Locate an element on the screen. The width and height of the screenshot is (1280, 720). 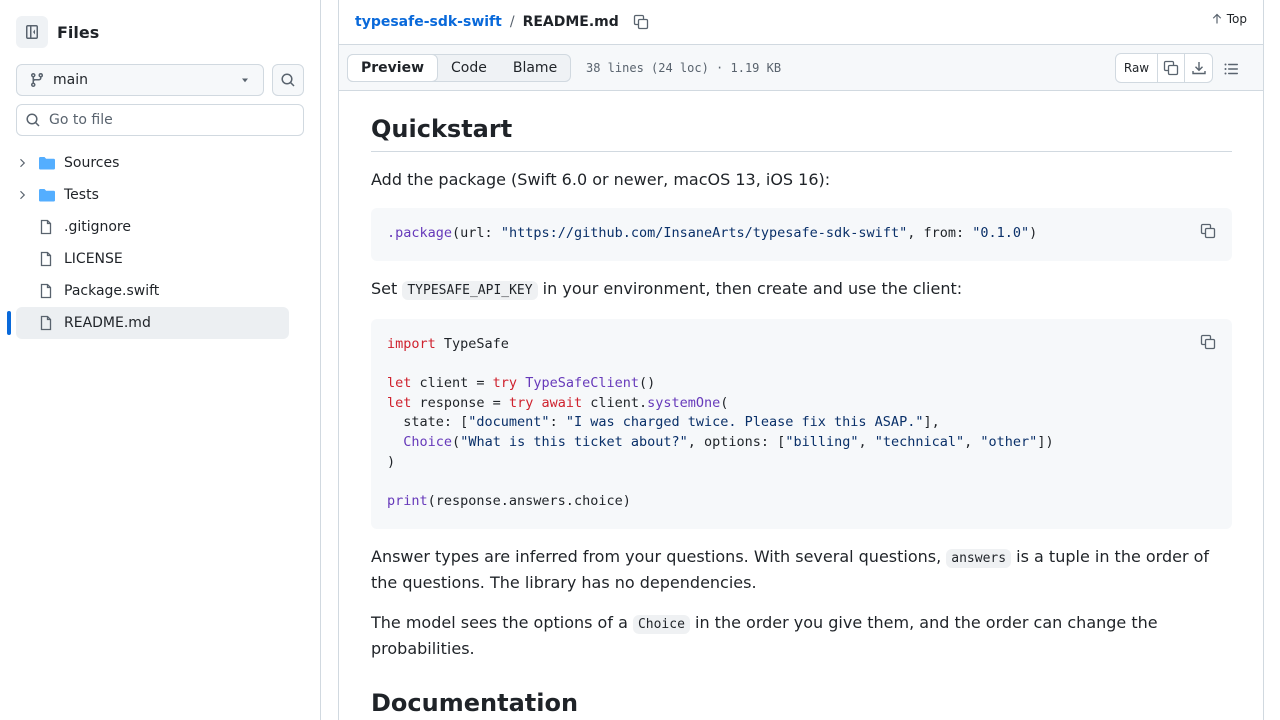
git-branch-icon is located at coordinates (37, 80).